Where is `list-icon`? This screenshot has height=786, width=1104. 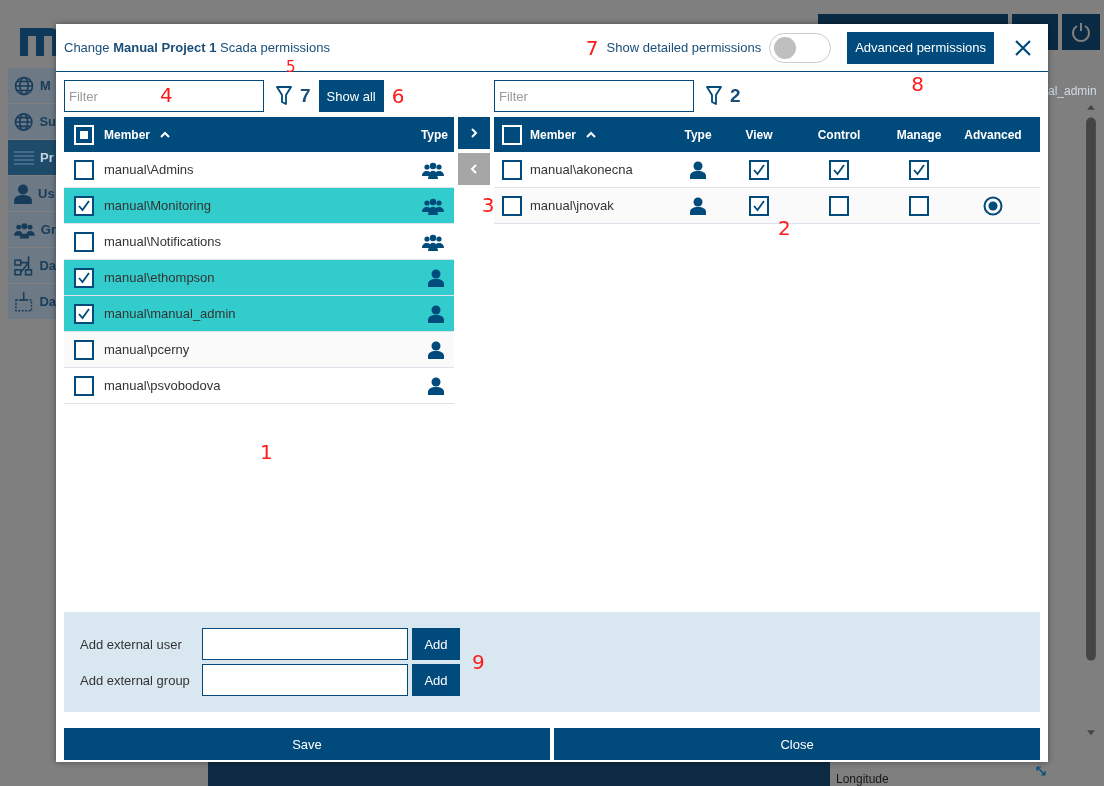
list-icon is located at coordinates (24, 157).